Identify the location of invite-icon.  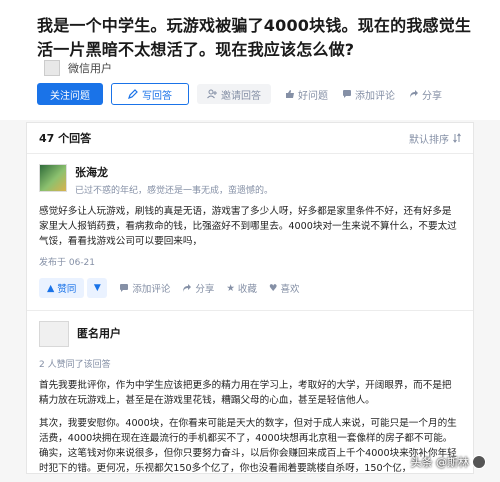
(212, 94).